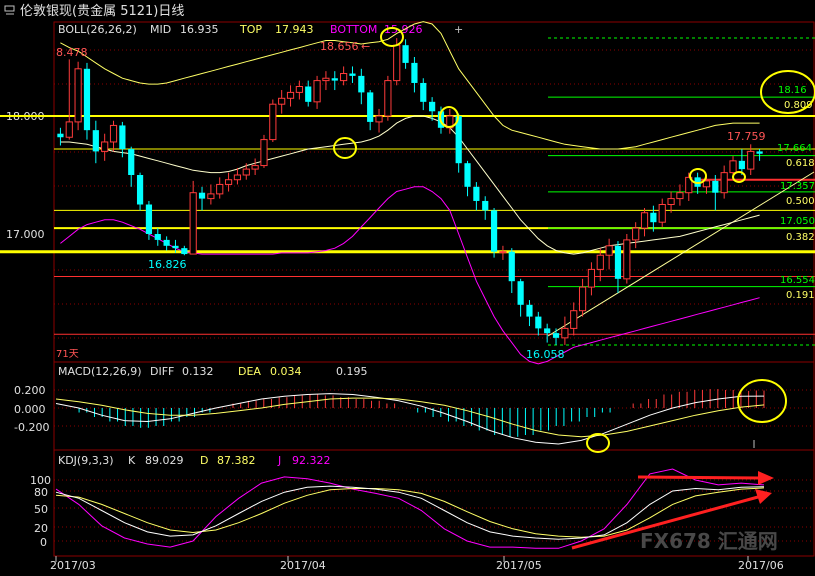  Describe the element at coordinates (761, 565) in the screenshot. I see `date-label: 2017/06` at that location.